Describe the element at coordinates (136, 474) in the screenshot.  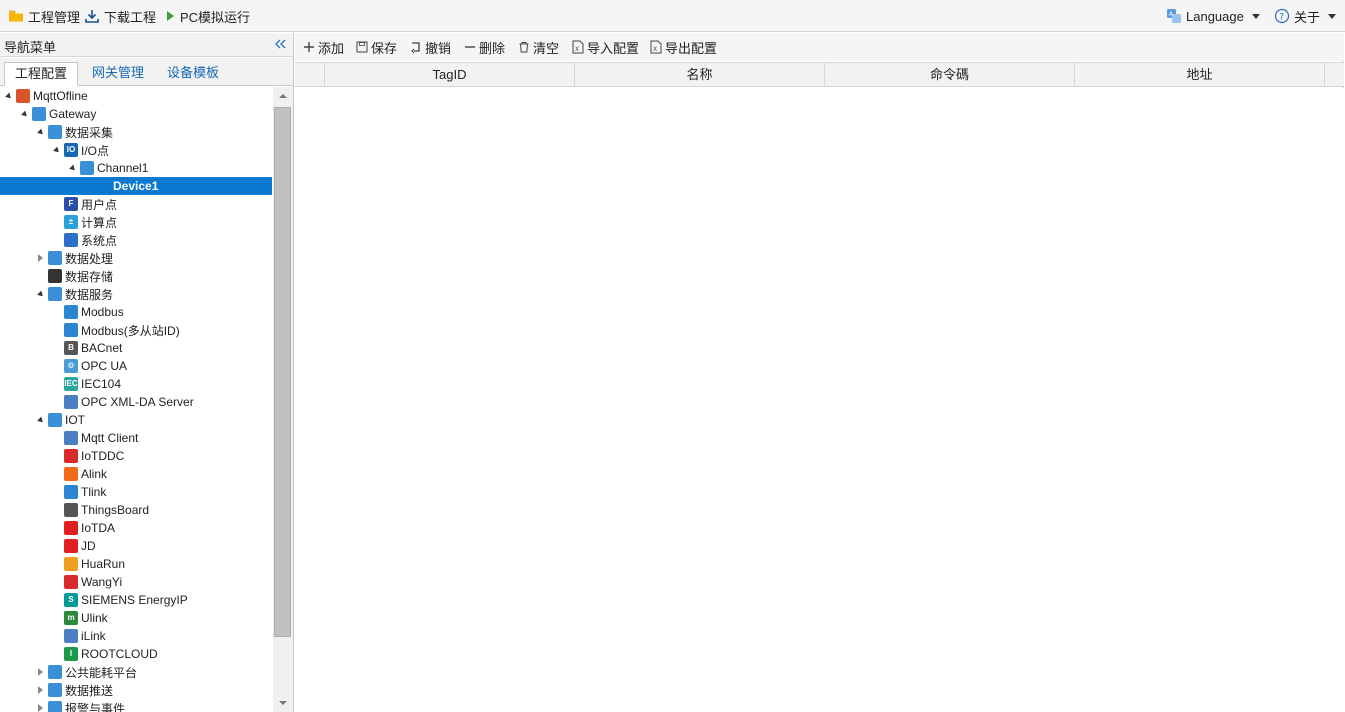
I see `tree-item: Alink` at that location.